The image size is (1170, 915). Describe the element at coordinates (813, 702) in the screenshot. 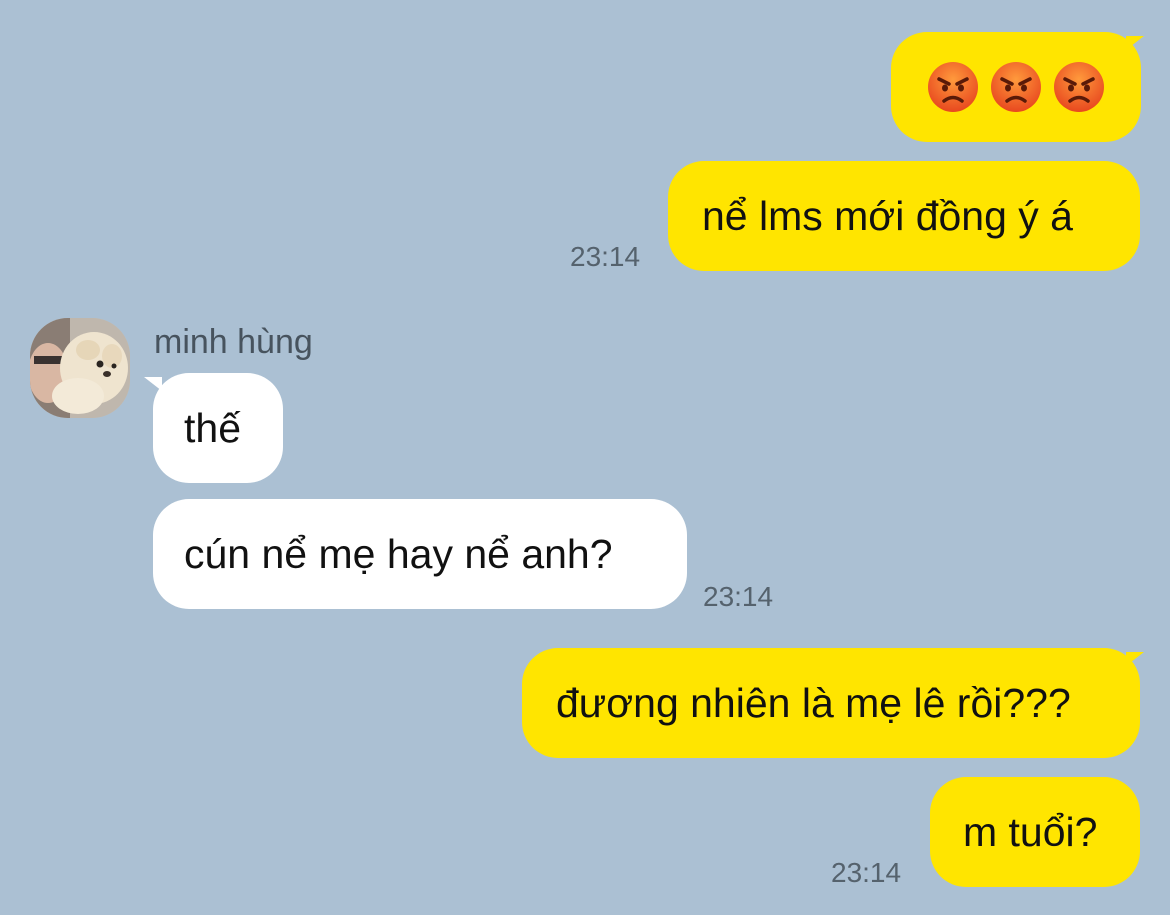

I see `message-text: đương nhiên là mẹ lê rồi???` at that location.